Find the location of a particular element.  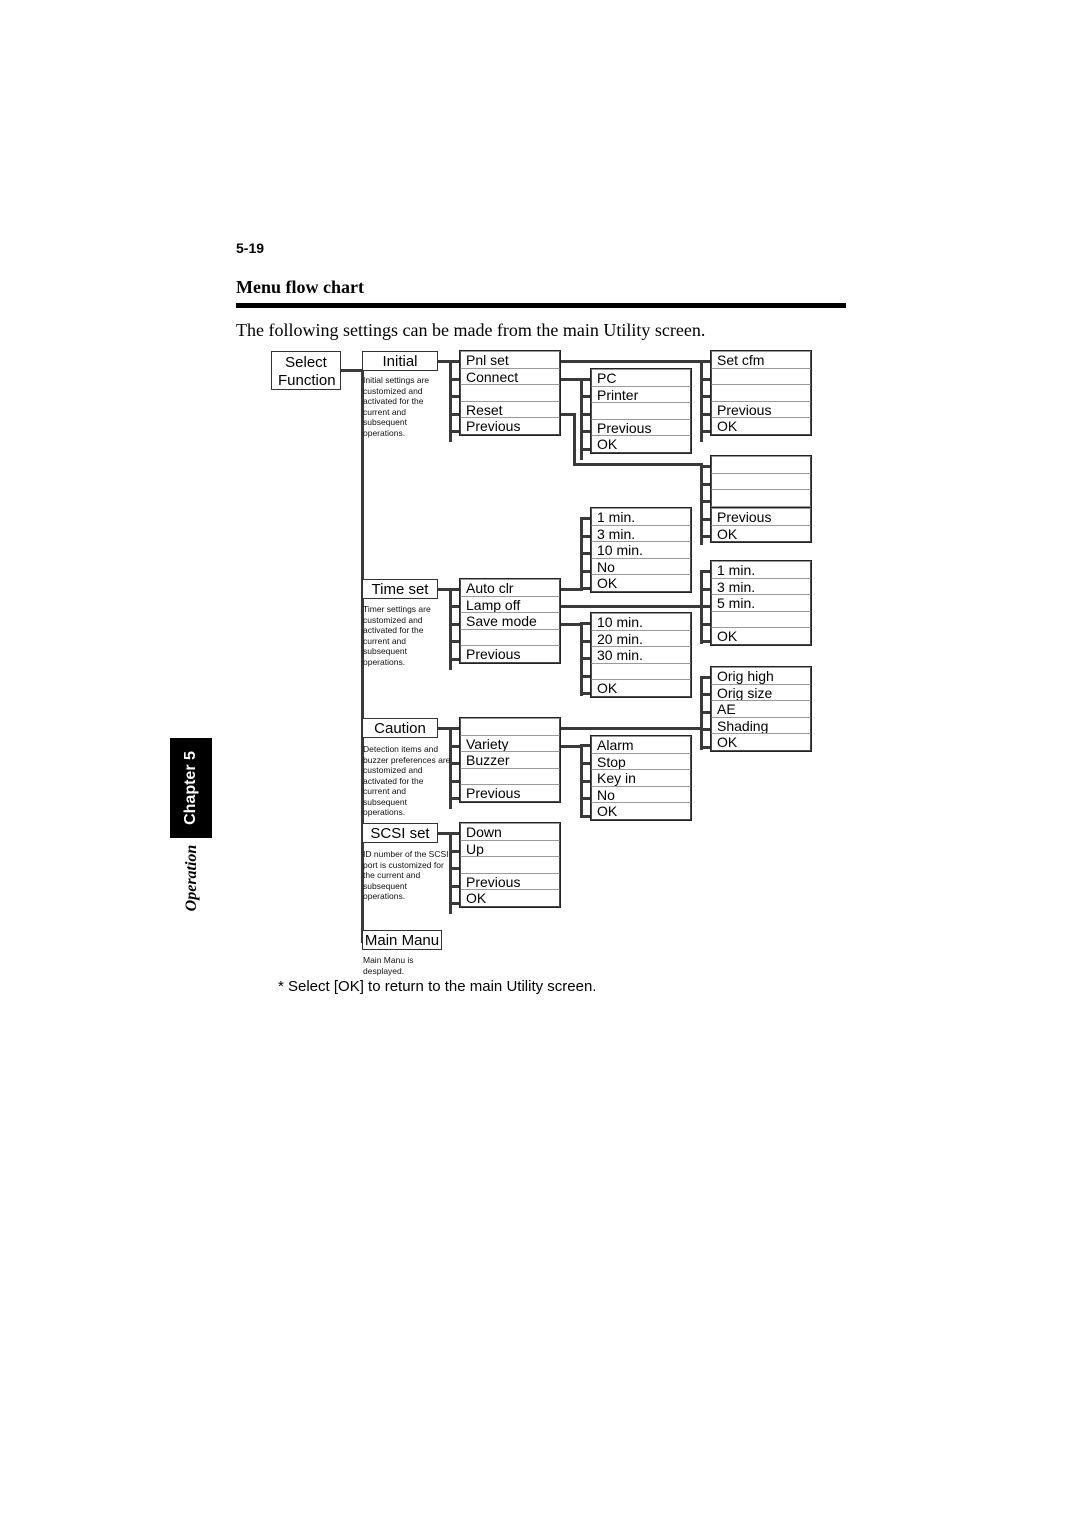

menu-column-scsi-item: Previous is located at coordinates (510, 881).